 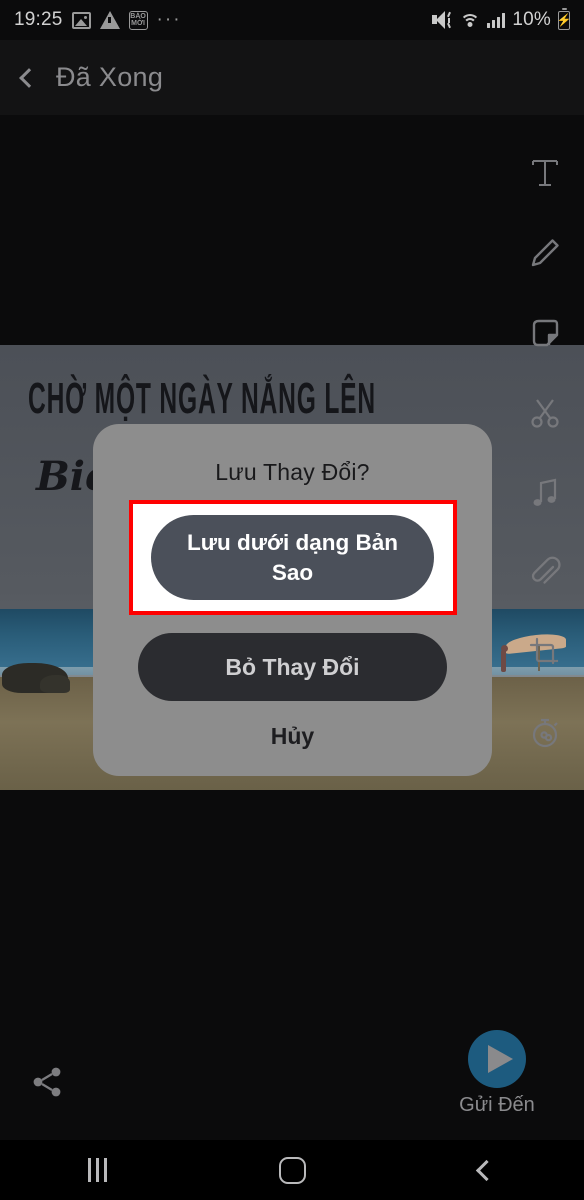 I want to click on baomoi-app-icon: BÁO MỚI, so click(x=138, y=20).